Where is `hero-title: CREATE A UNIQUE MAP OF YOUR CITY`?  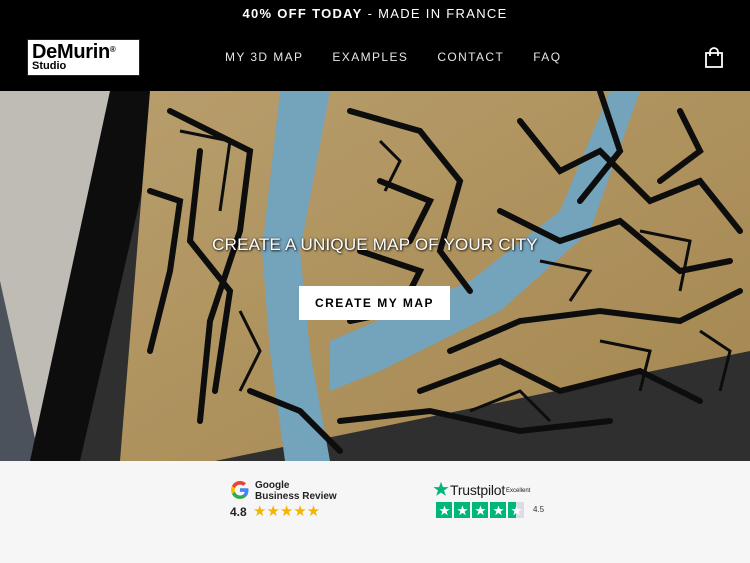 hero-title: CREATE A UNIQUE MAP OF YOUR CITY is located at coordinates (375, 244).